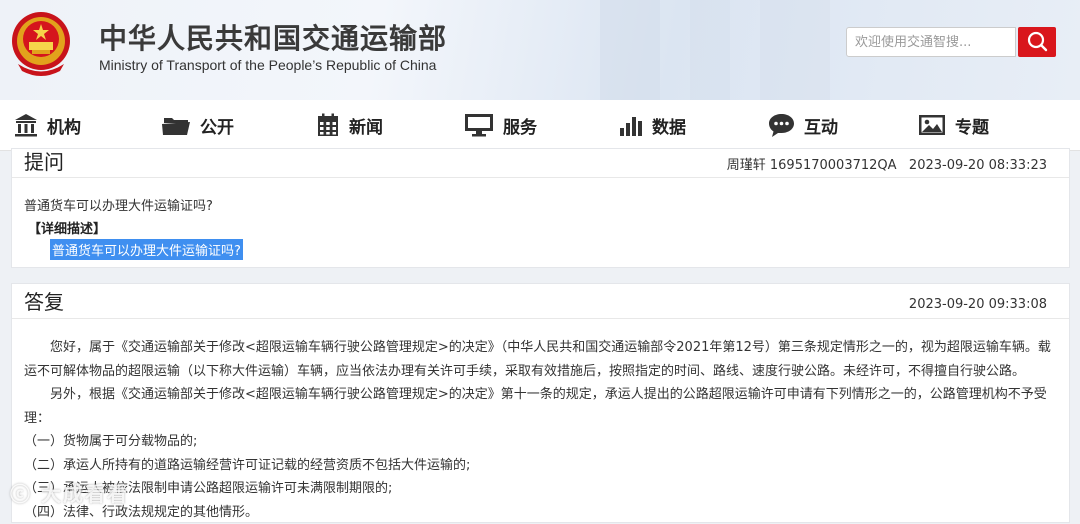  I want to click on nav-label: 公开, so click(217, 125).